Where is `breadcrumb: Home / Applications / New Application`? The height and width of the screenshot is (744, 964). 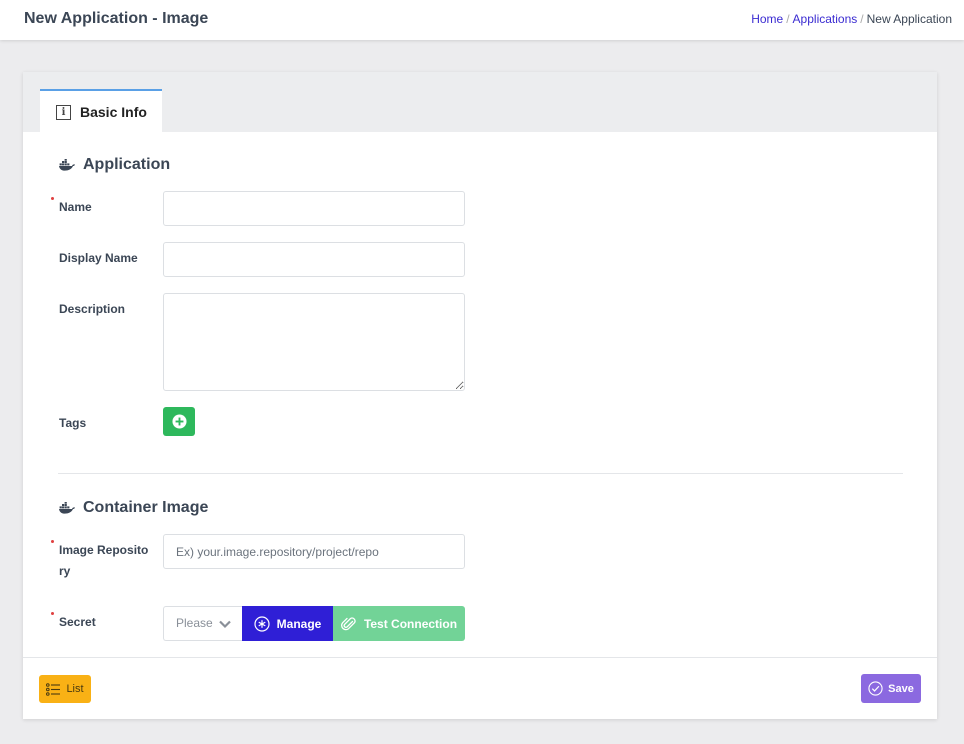 breadcrumb: Home / Applications / New Application is located at coordinates (851, 19).